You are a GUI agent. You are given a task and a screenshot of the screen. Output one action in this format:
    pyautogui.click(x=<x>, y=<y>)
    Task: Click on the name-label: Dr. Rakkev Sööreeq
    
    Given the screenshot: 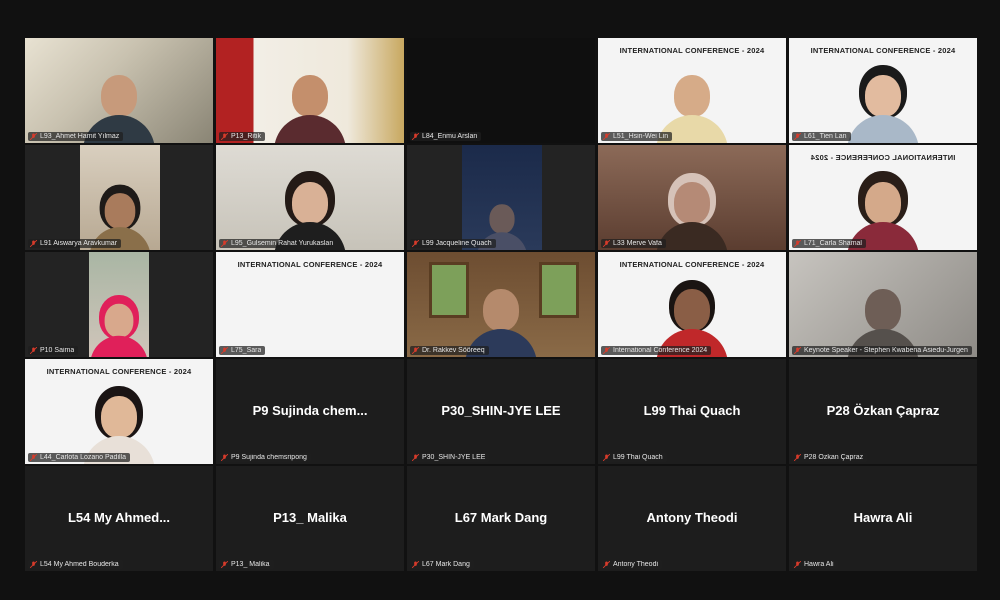 What is the action you would take?
    pyautogui.click(x=449, y=350)
    